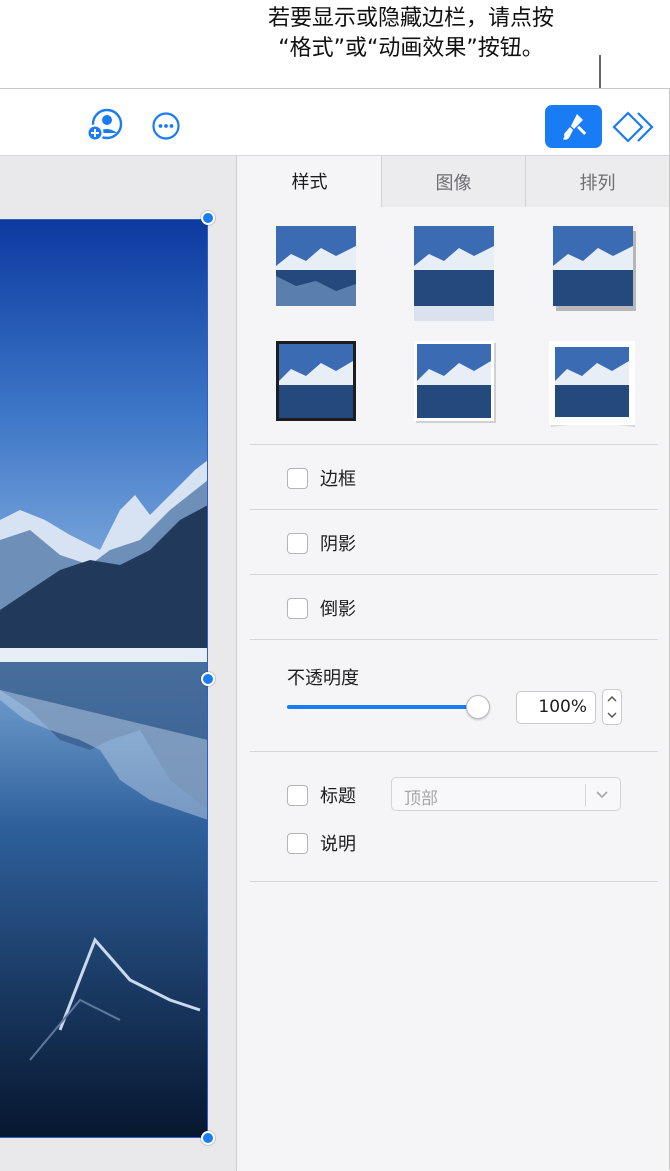 The image size is (670, 1171). I want to click on tab-image: 图像, so click(453, 181).